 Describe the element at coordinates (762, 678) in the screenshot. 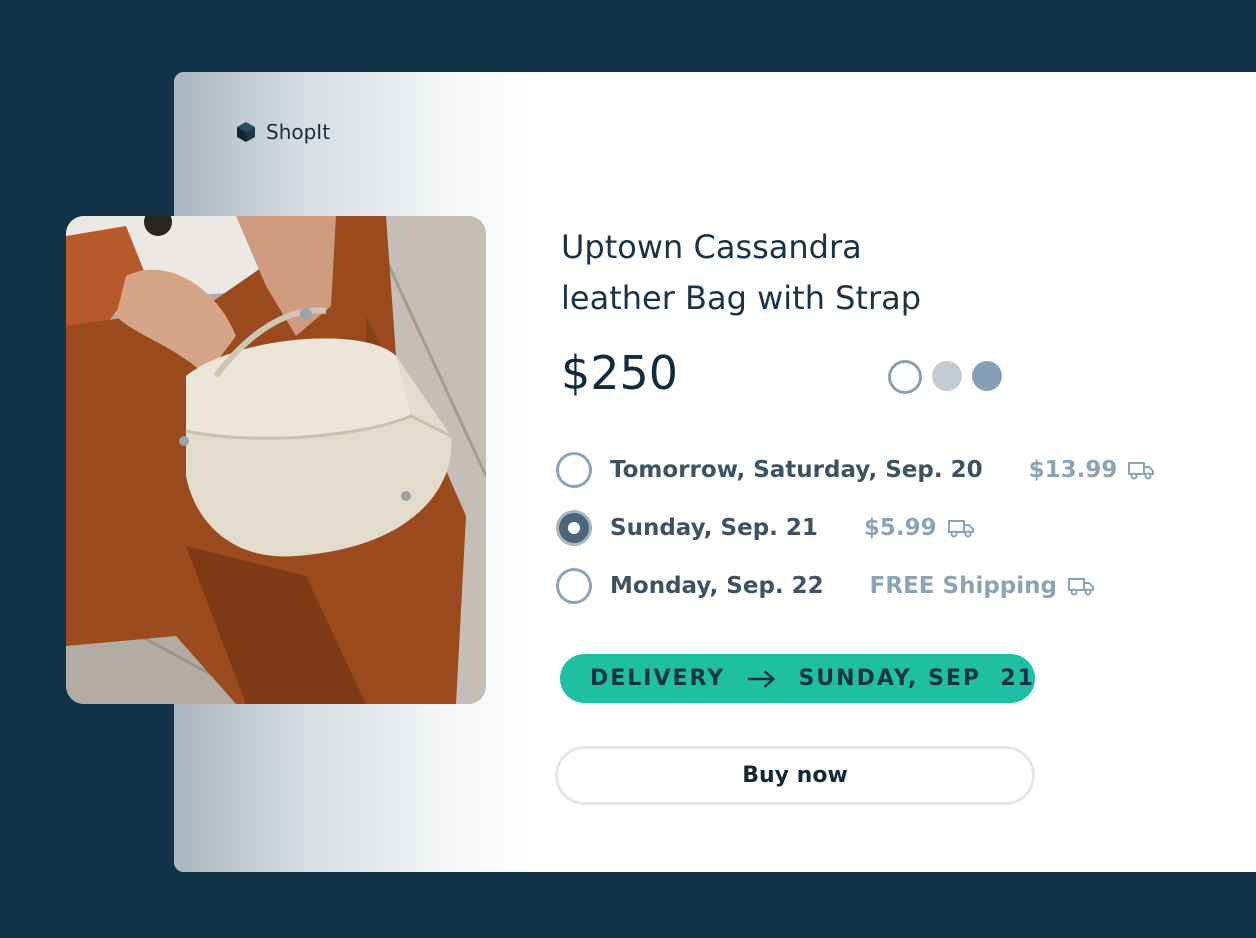

I see `arrow-right-icon` at that location.